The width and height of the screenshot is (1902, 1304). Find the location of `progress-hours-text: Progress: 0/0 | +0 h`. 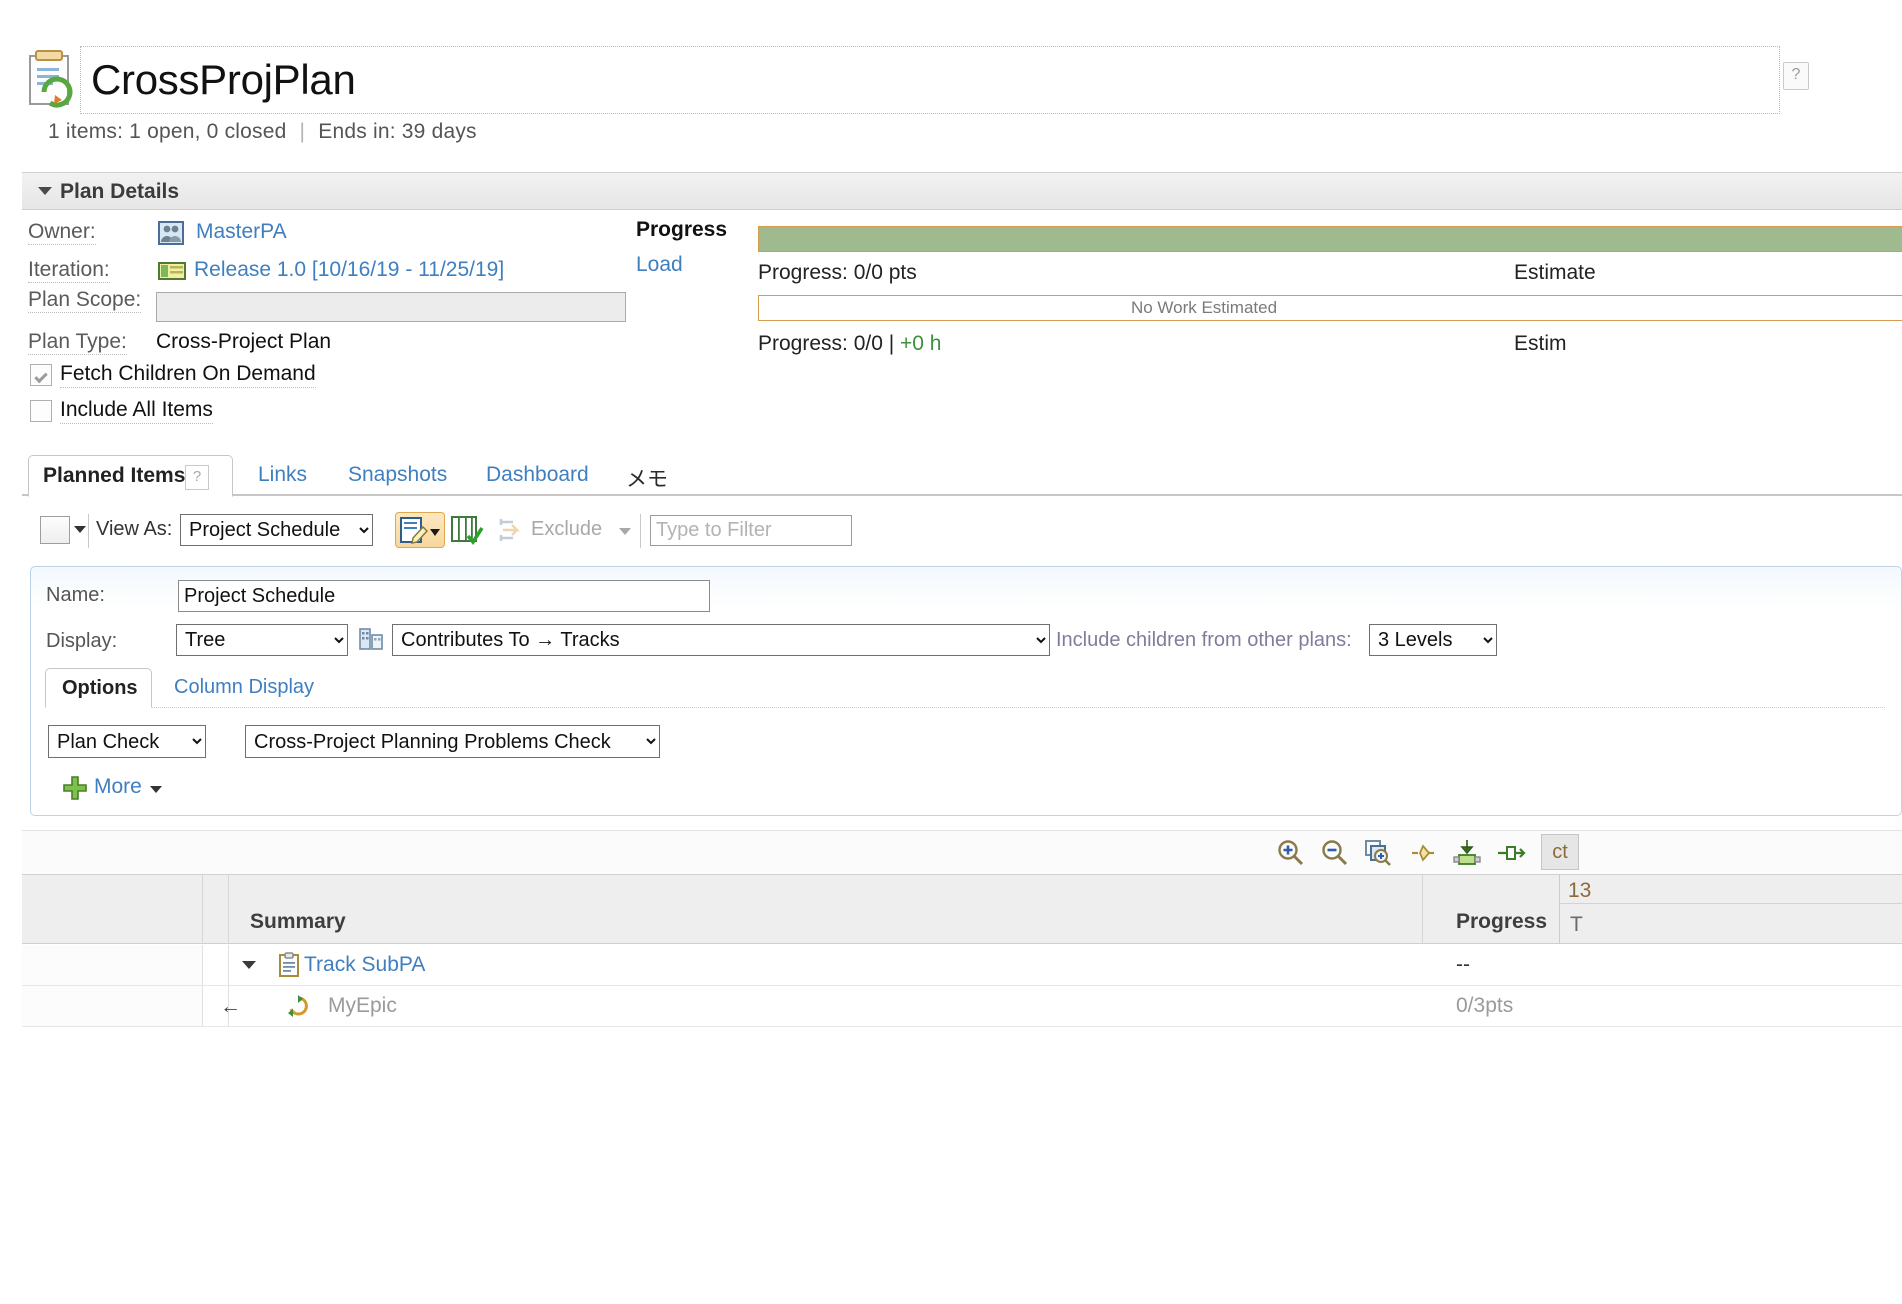

progress-hours-text: Progress: 0/0 | +0 h is located at coordinates (850, 344).